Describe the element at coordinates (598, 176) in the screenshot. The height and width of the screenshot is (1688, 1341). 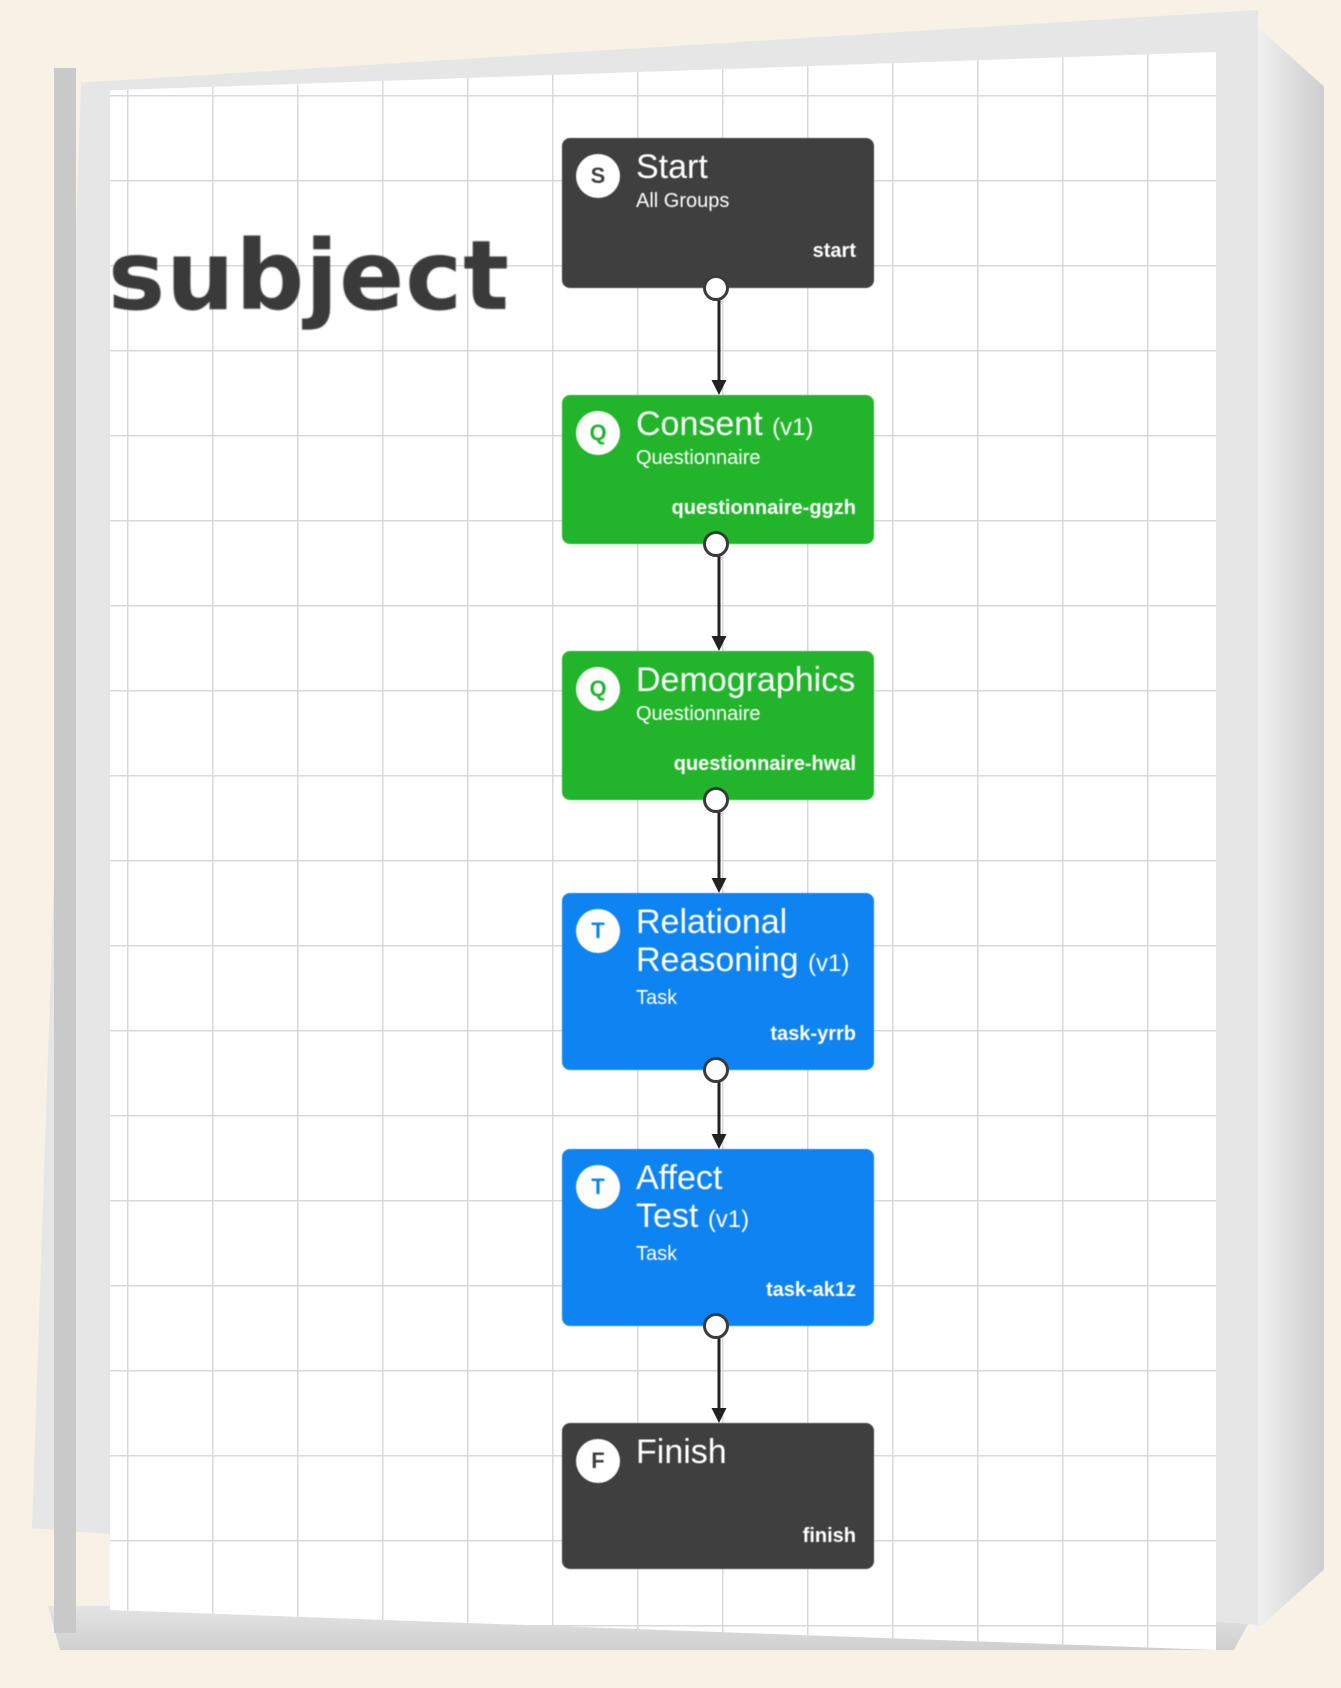
I see `start-icon: S` at that location.